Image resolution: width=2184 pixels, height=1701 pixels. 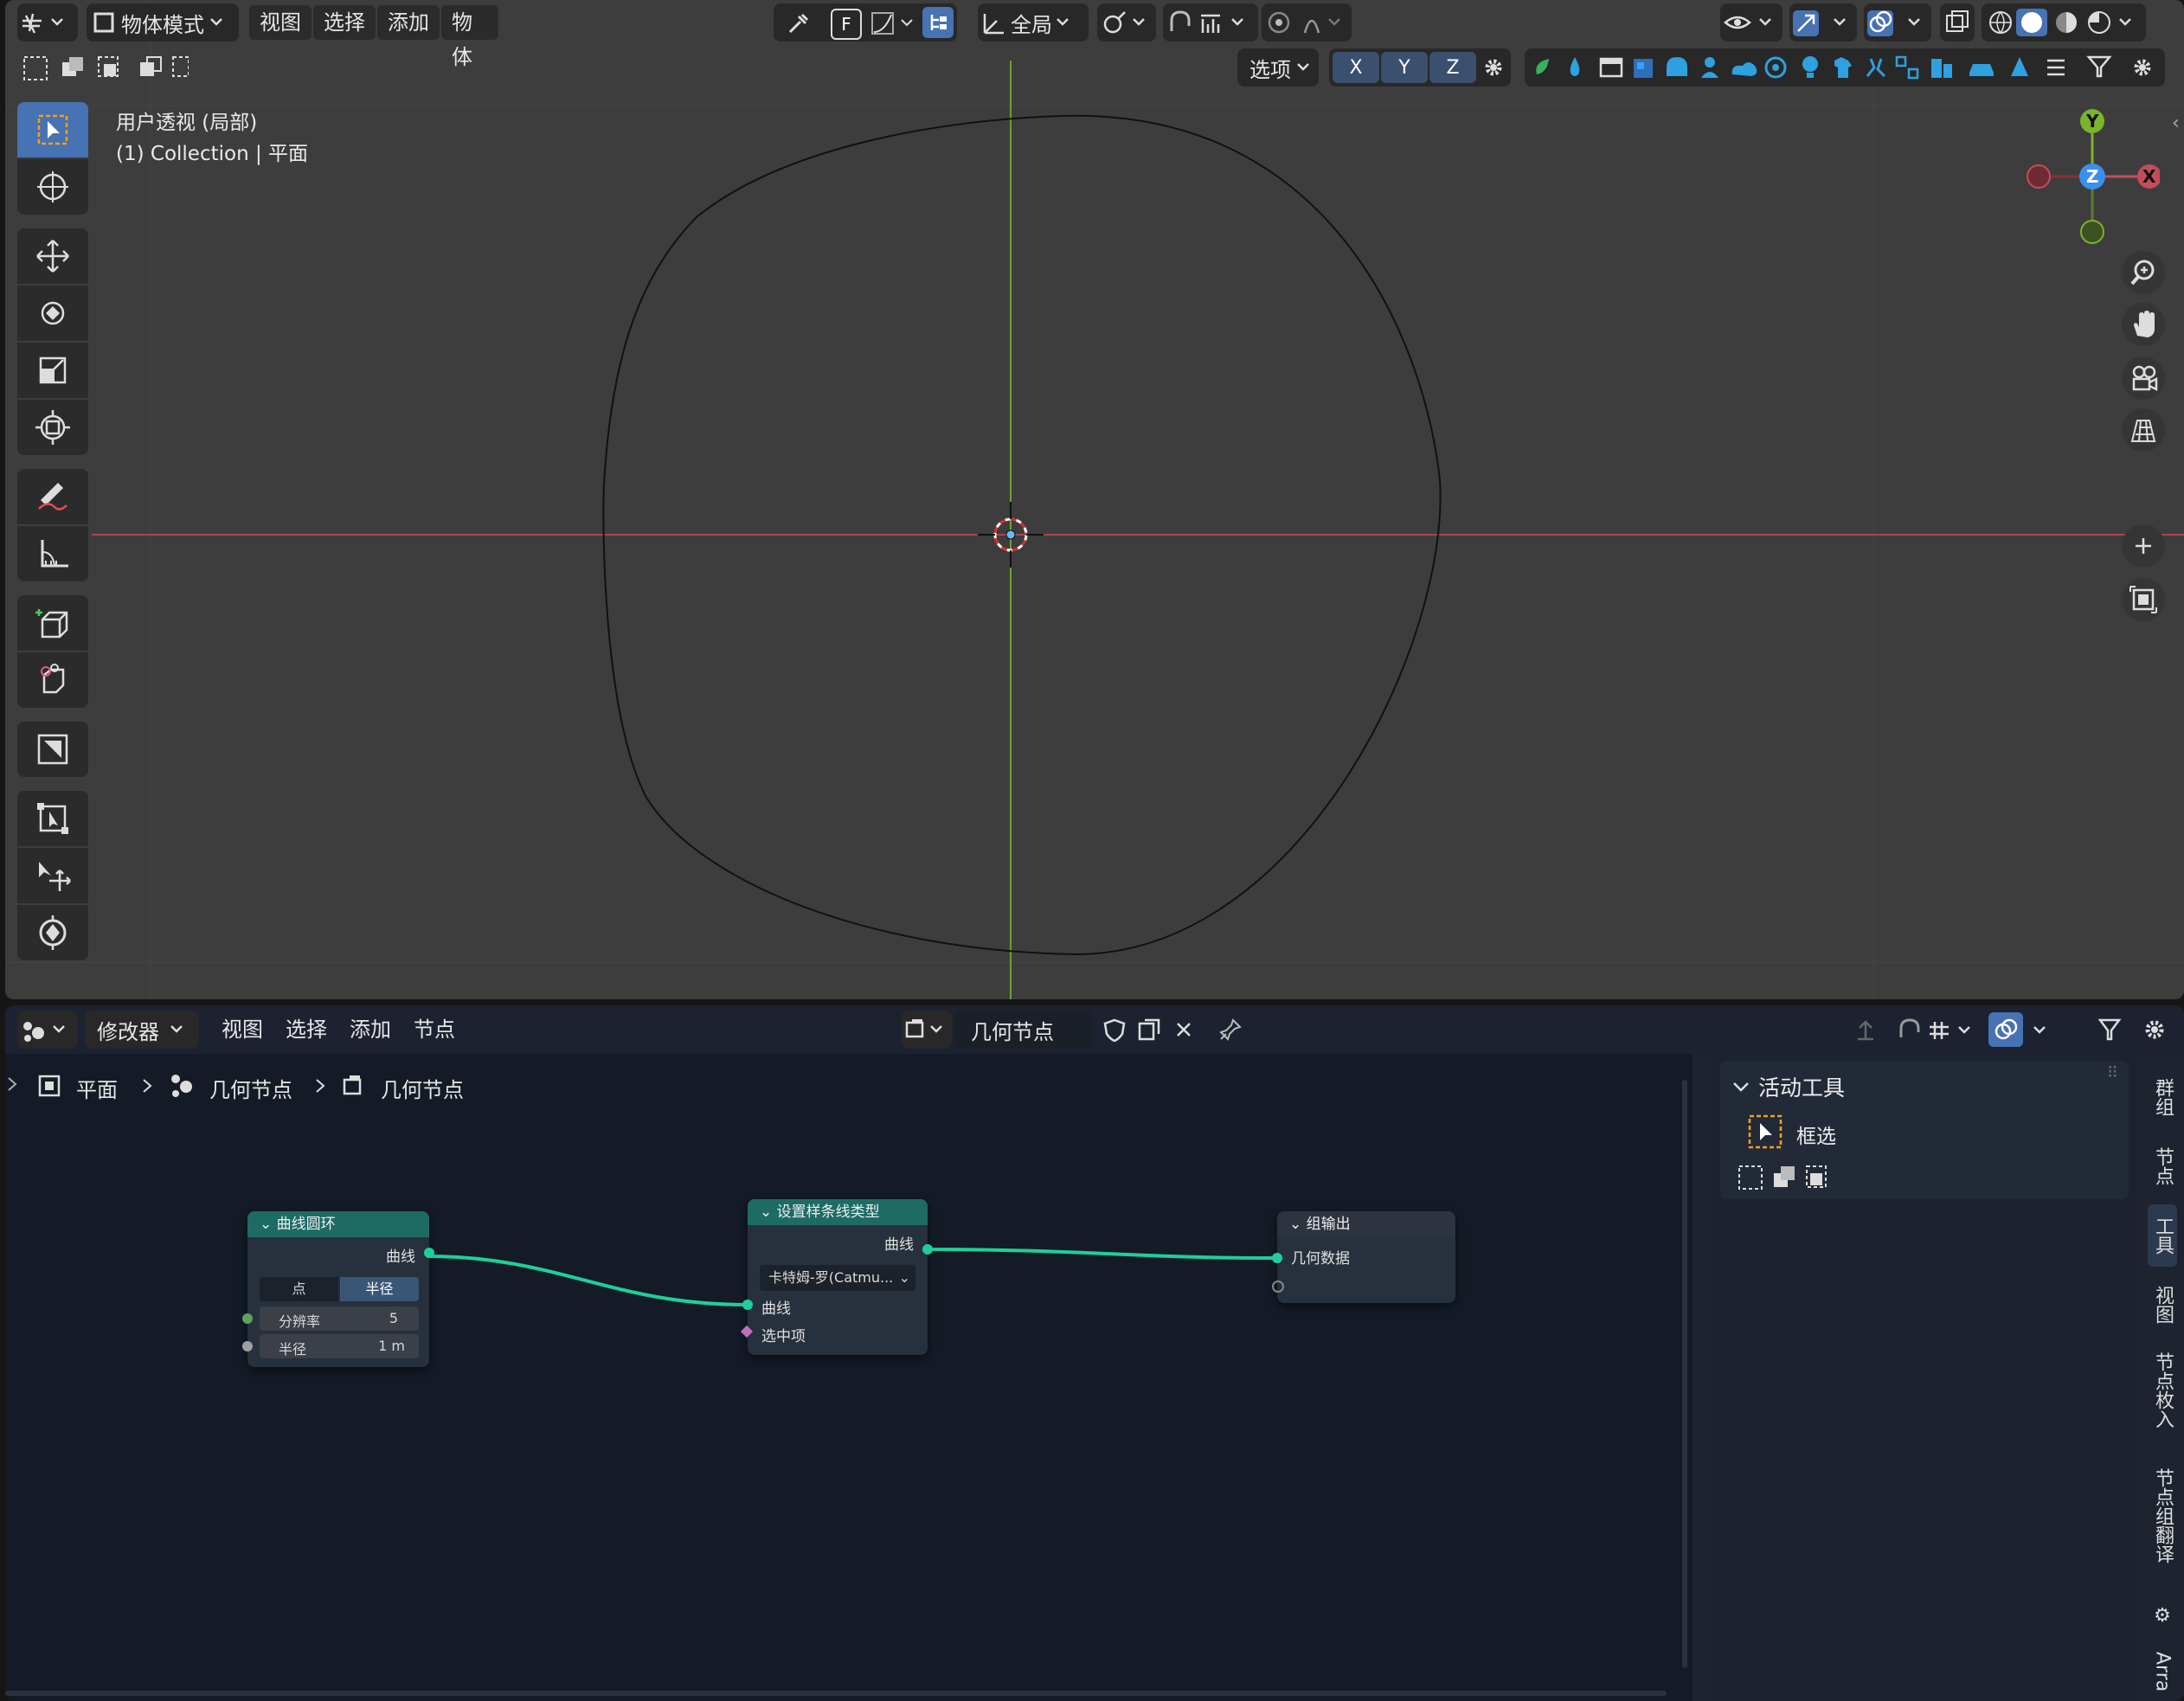 I want to click on snapping, so click(x=1210, y=22).